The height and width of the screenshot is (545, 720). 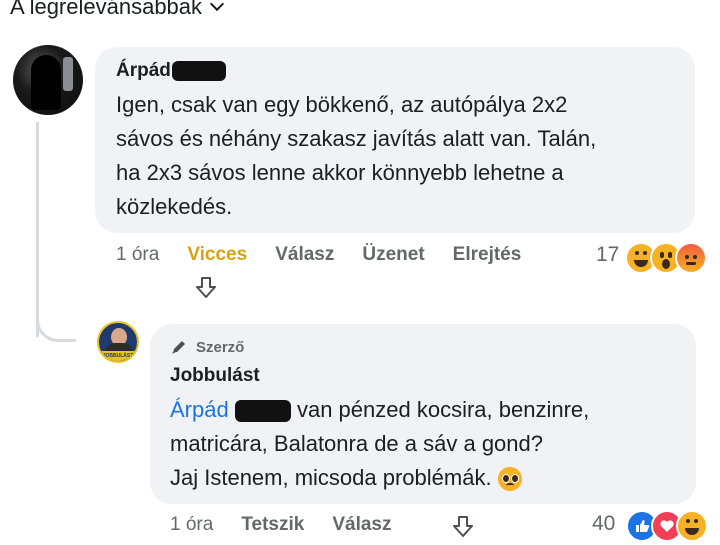 What do you see at coordinates (603, 524) in the screenshot?
I see `reaction-count: 40` at bounding box center [603, 524].